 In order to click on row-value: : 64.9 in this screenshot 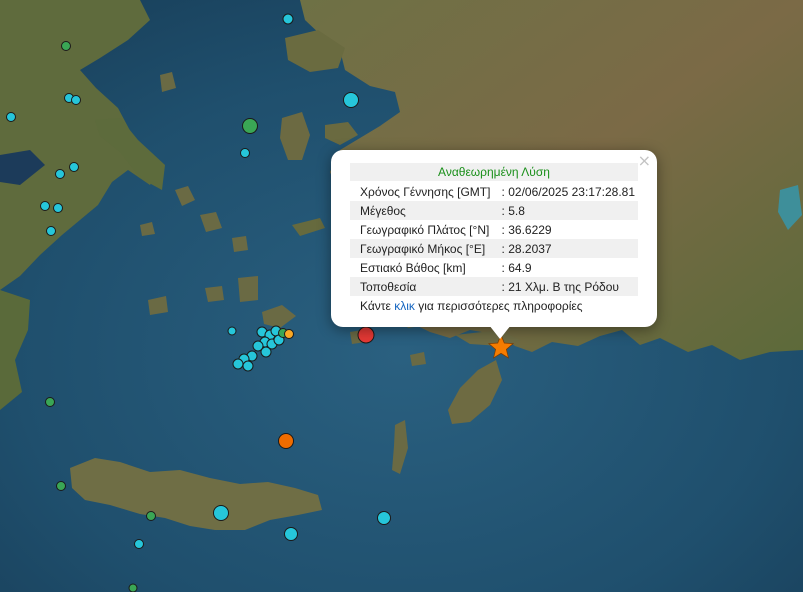, I will do `click(516, 267)`.